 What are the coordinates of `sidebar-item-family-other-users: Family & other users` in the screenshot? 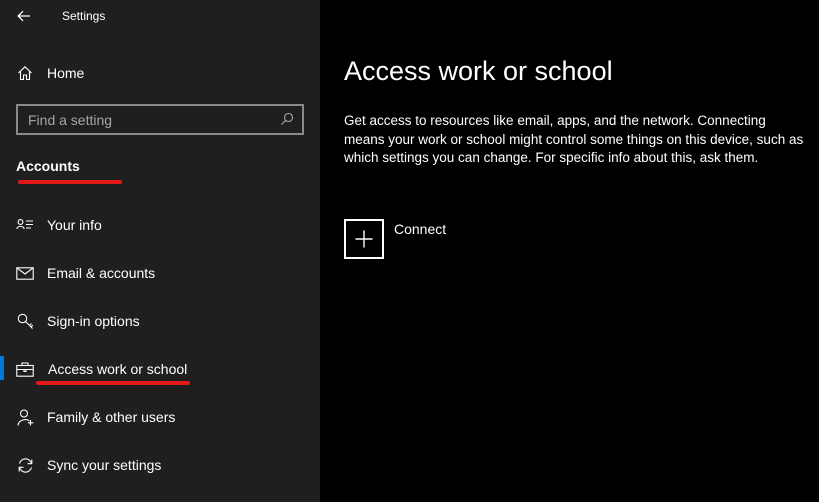 It's located at (160, 417).